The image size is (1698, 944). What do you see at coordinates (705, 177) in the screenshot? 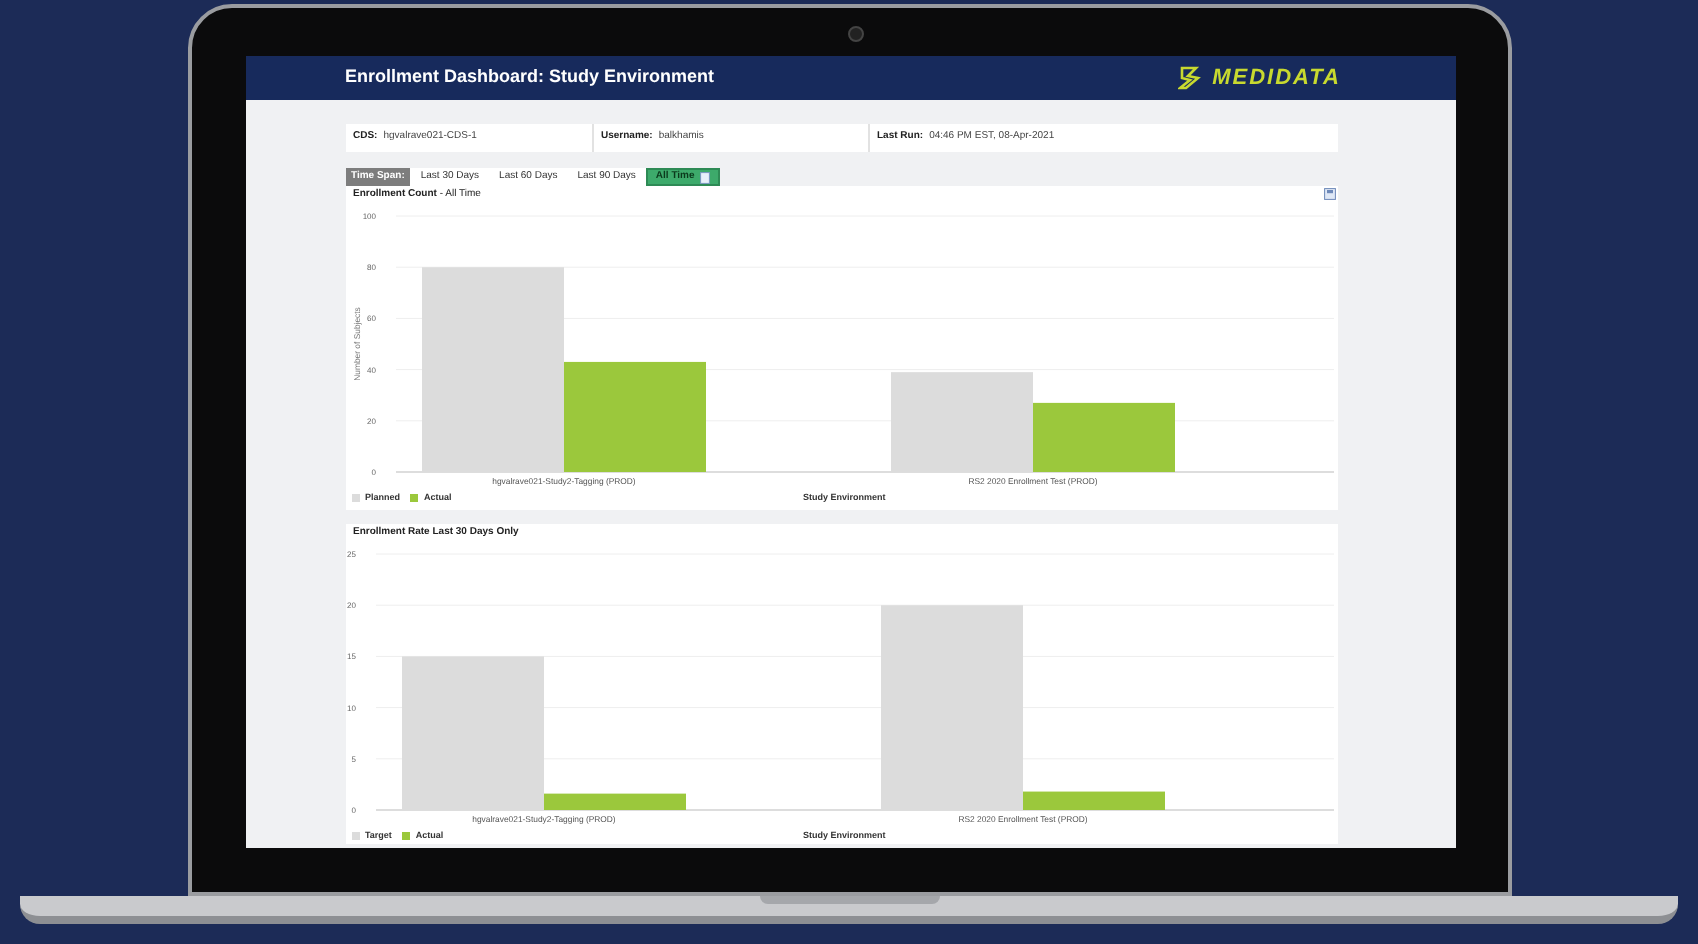
I see `document-icon` at bounding box center [705, 177].